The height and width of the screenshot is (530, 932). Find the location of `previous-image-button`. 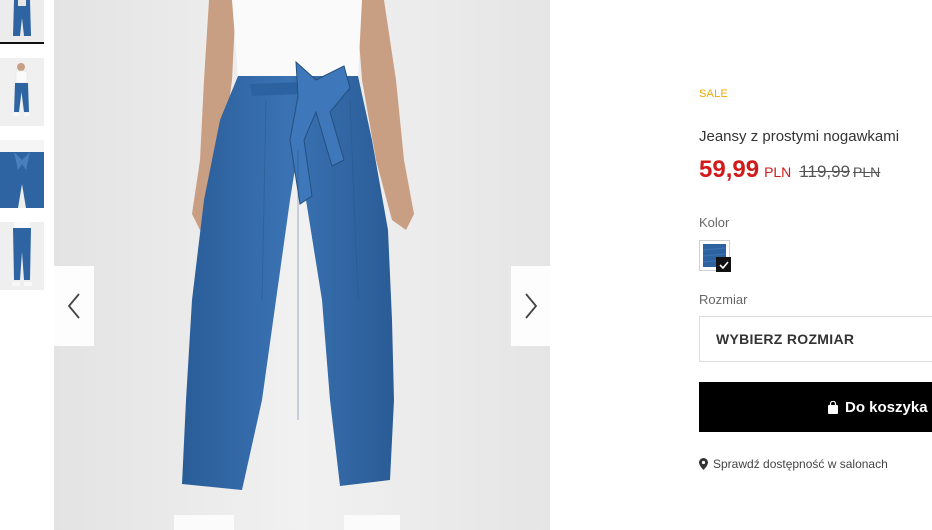

previous-image-button is located at coordinates (74, 306).